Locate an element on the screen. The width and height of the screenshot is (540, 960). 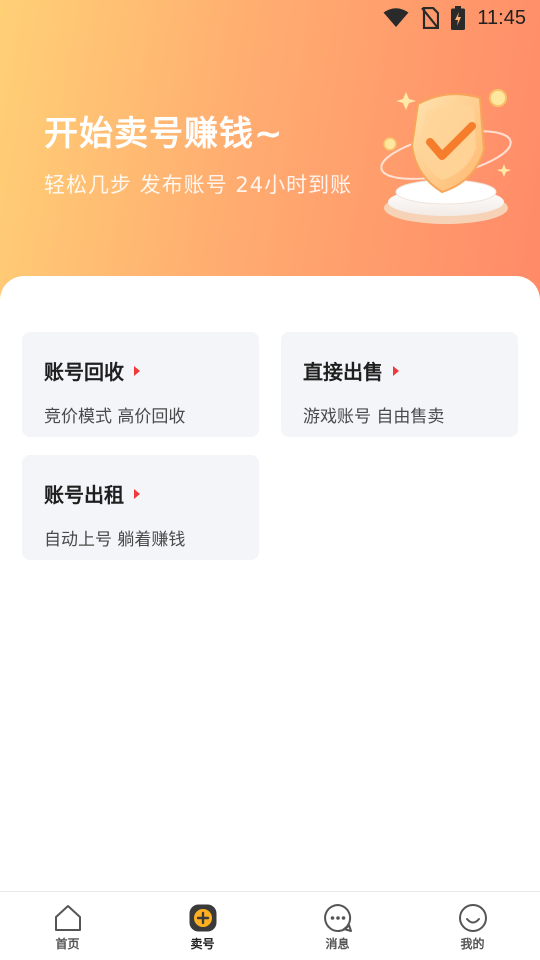
card-description: 游戏账号 自由售卖 is located at coordinates (374, 417).